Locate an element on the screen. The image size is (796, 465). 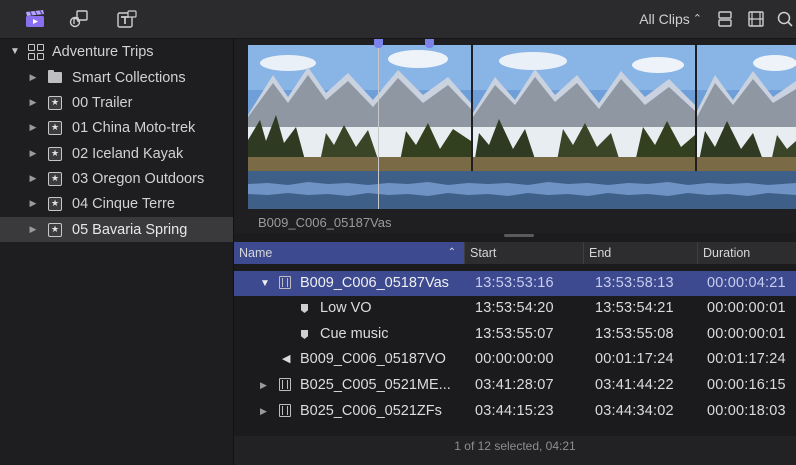
up-down-chevron-icon: ⌃ is located at coordinates (697, 18).